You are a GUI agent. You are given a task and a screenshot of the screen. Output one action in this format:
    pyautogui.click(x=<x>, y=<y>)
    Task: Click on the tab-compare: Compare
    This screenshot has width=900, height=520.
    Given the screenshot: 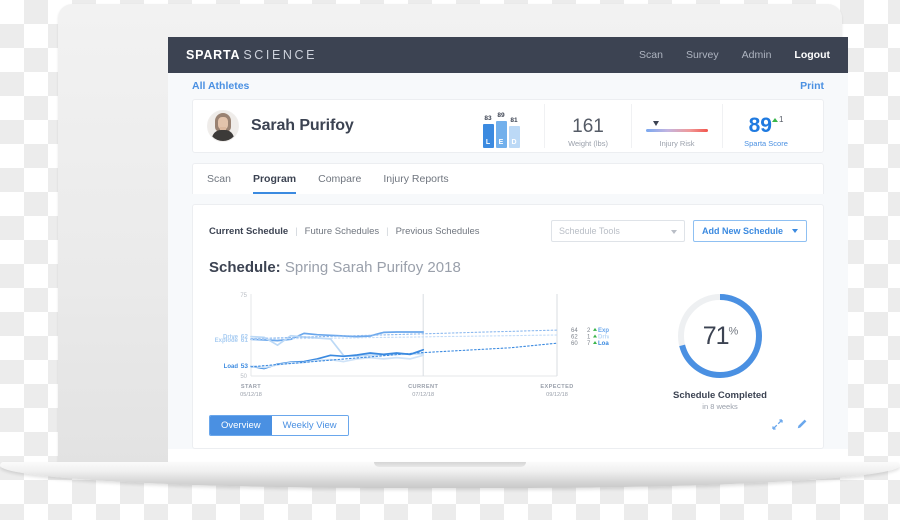 What is the action you would take?
    pyautogui.click(x=339, y=183)
    